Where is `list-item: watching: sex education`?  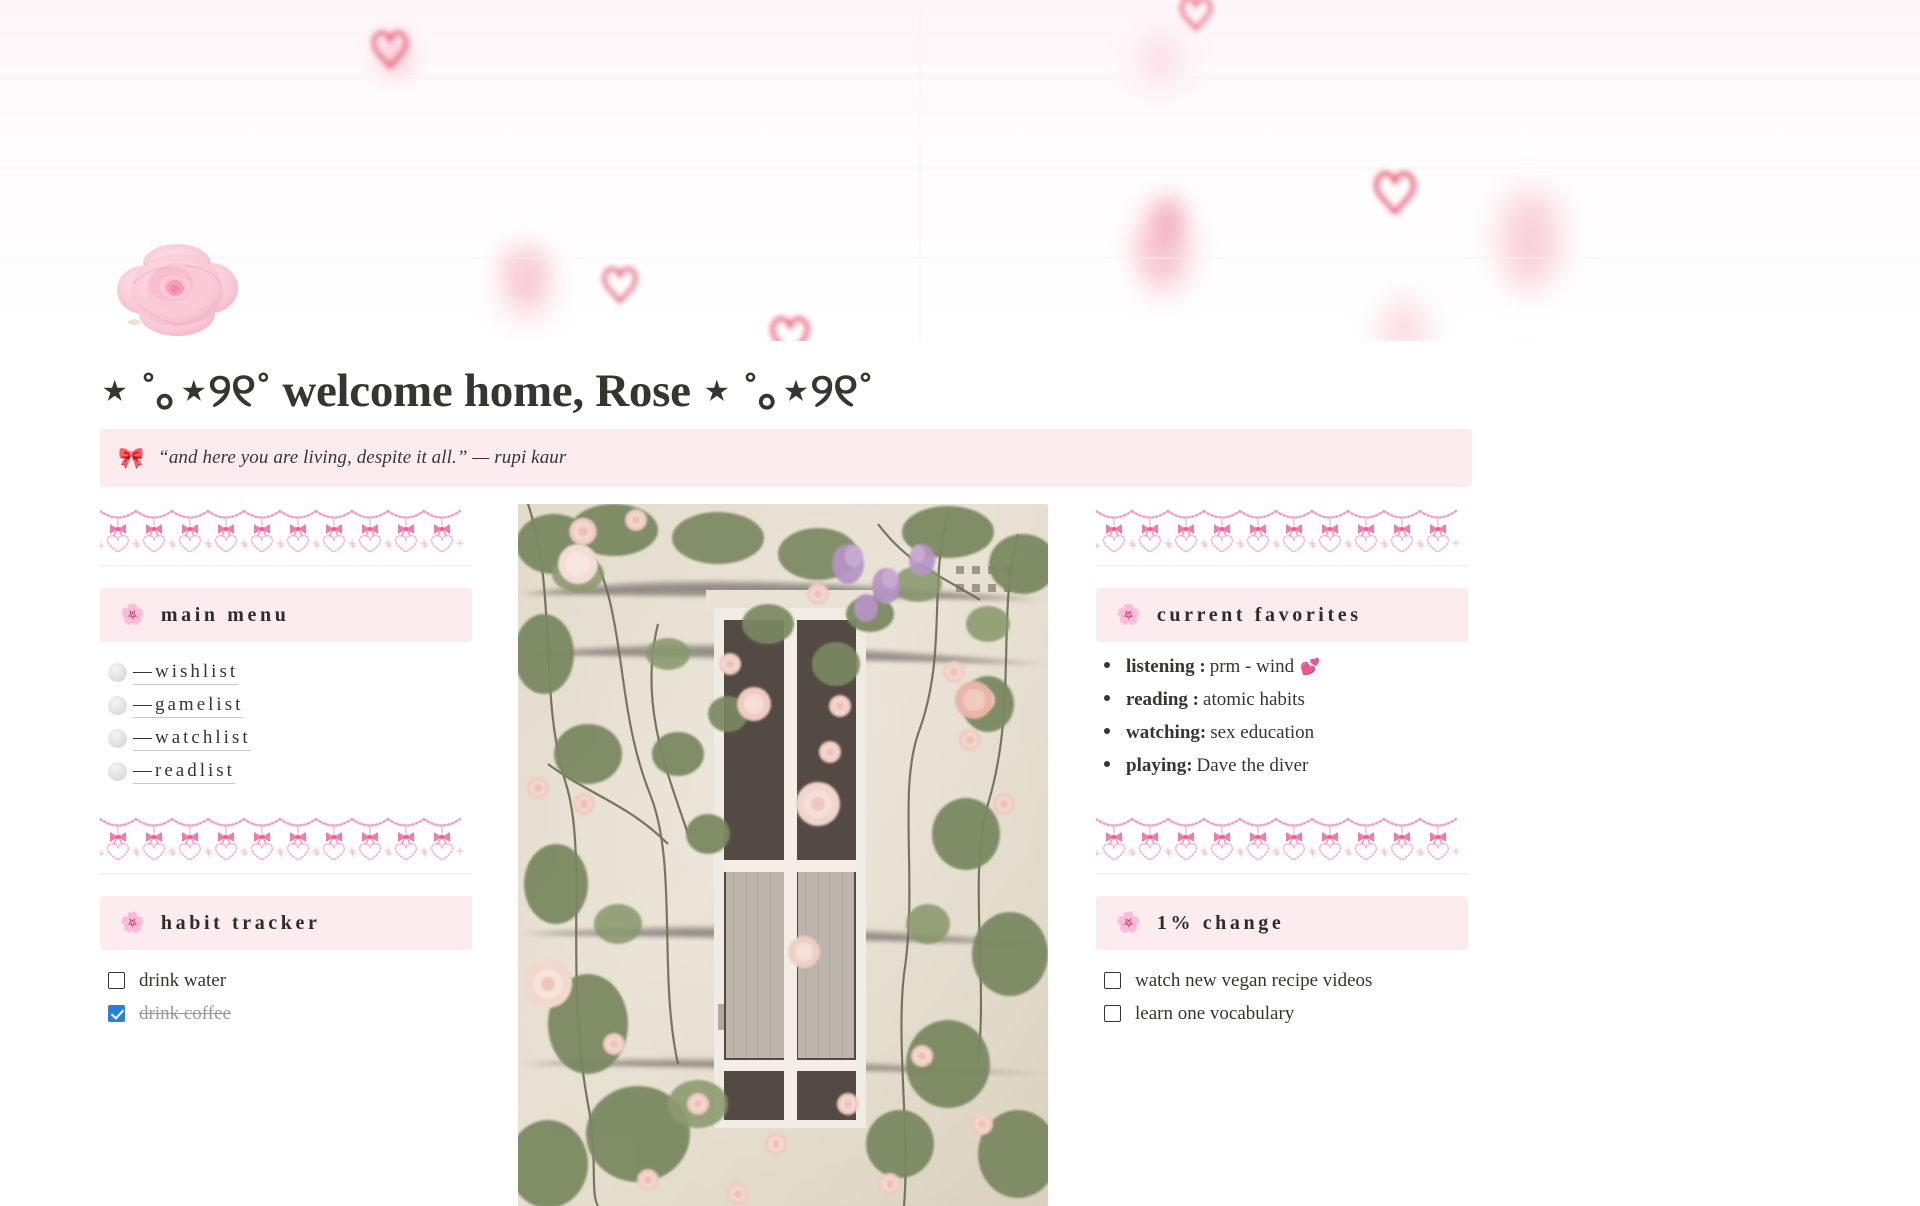
list-item: watching: sex education is located at coordinates (1286, 738).